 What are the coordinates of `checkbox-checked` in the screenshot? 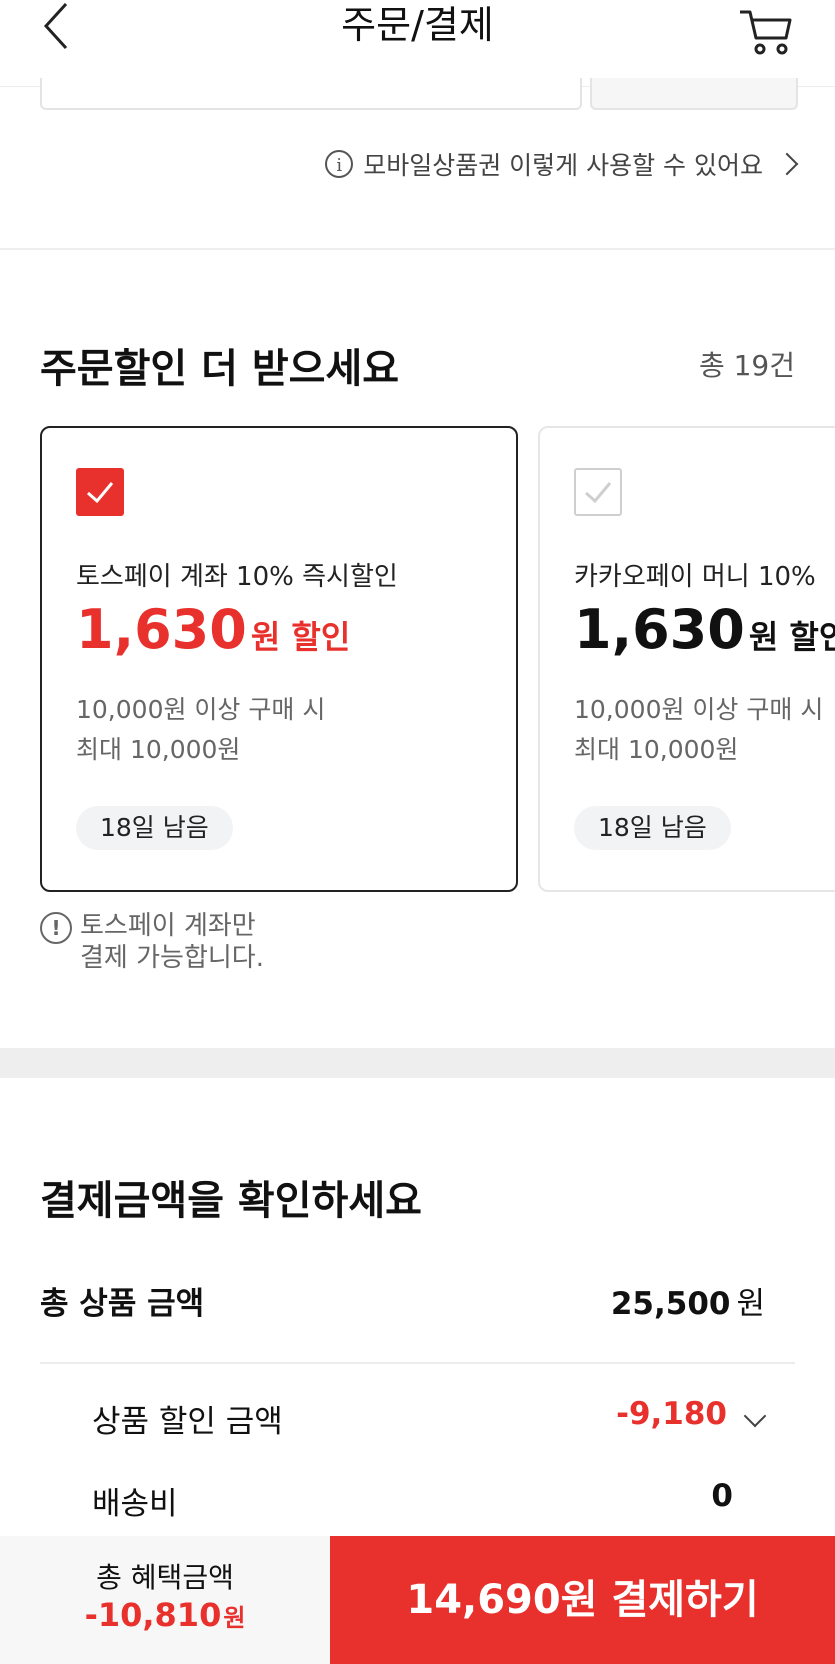 It's located at (100, 492).